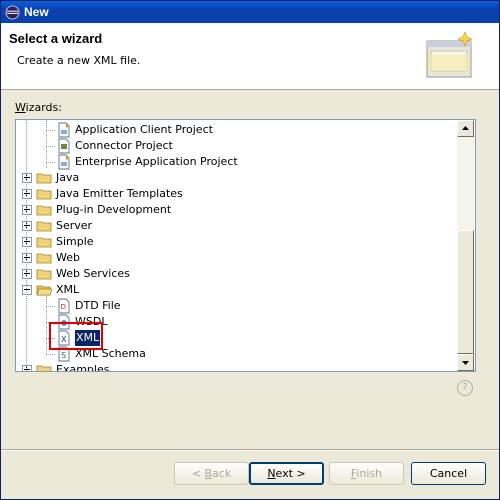  I want to click on page-description: Create a new XML file., so click(79, 60).